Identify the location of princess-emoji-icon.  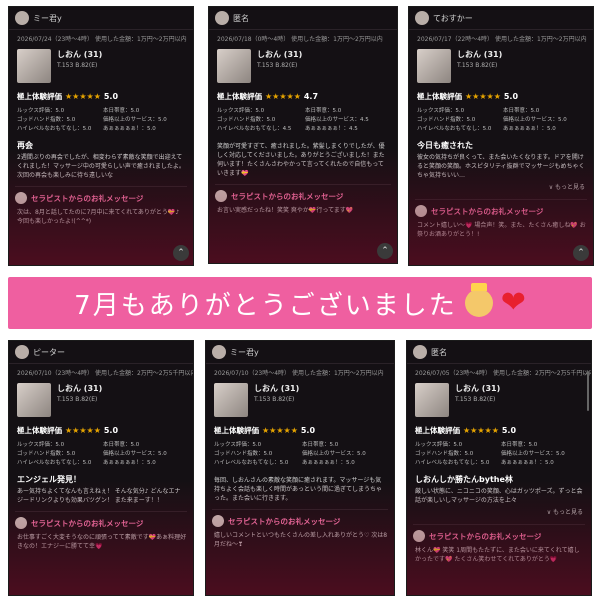
(478, 300).